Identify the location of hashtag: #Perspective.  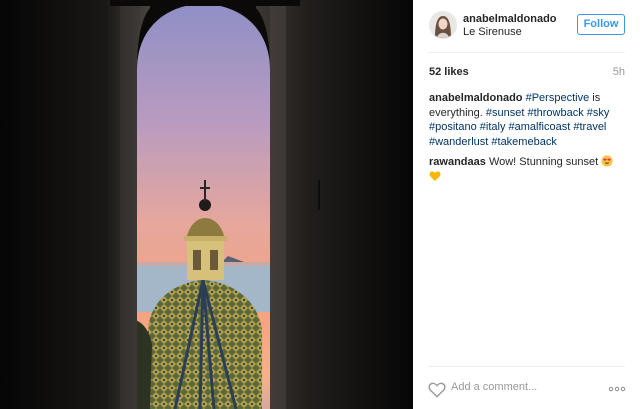
(558, 98).